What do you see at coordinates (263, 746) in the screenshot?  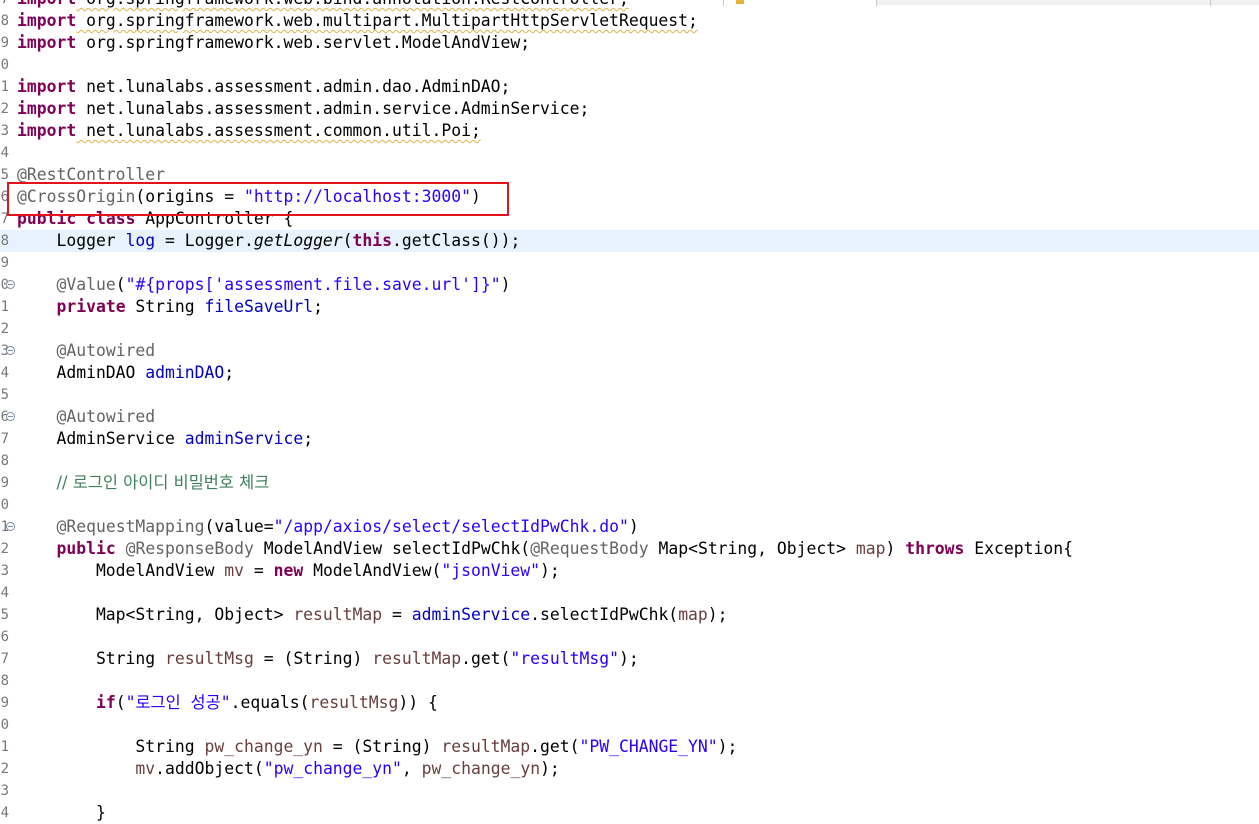 I see `code-token: pw_change_yn` at bounding box center [263, 746].